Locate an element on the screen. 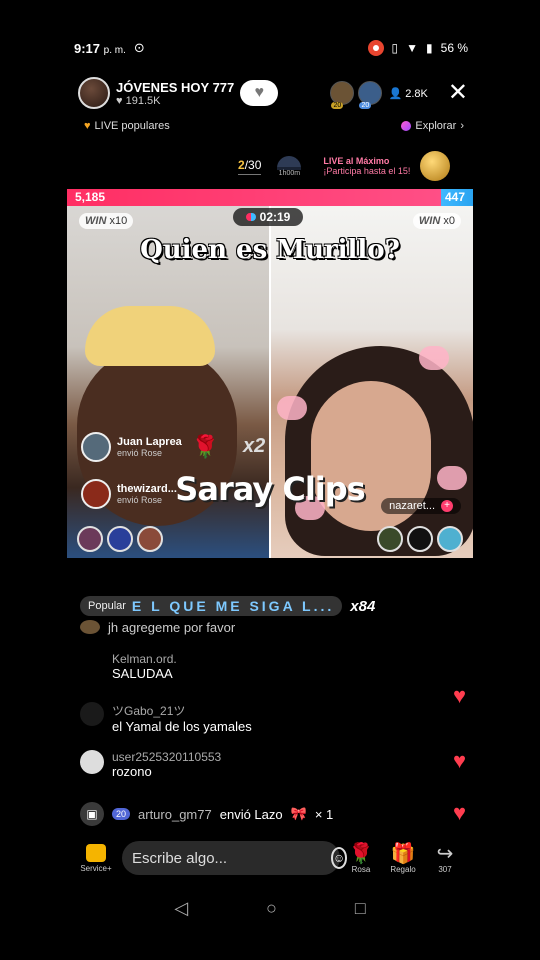 Image resolution: width=540 pixels, height=960 pixels. share-icon: ↪ is located at coordinates (445, 853).